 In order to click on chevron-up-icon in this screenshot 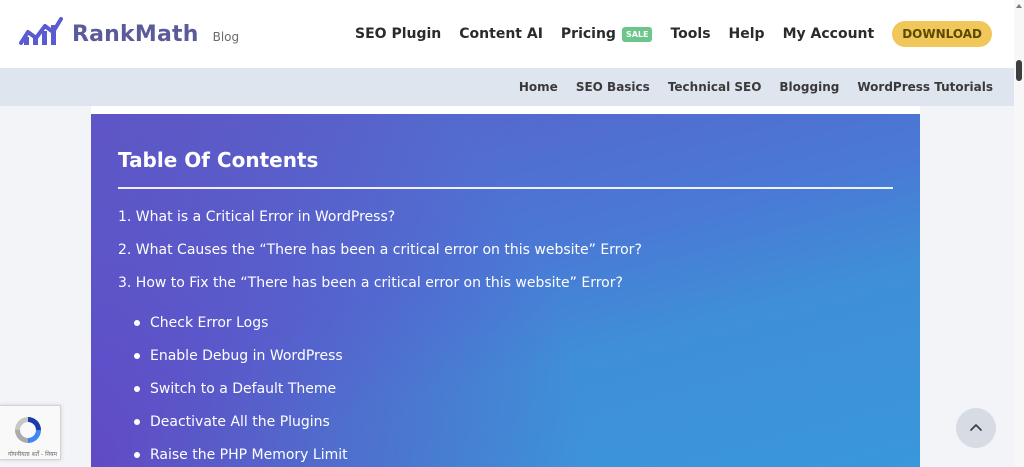, I will do `click(976, 427)`.